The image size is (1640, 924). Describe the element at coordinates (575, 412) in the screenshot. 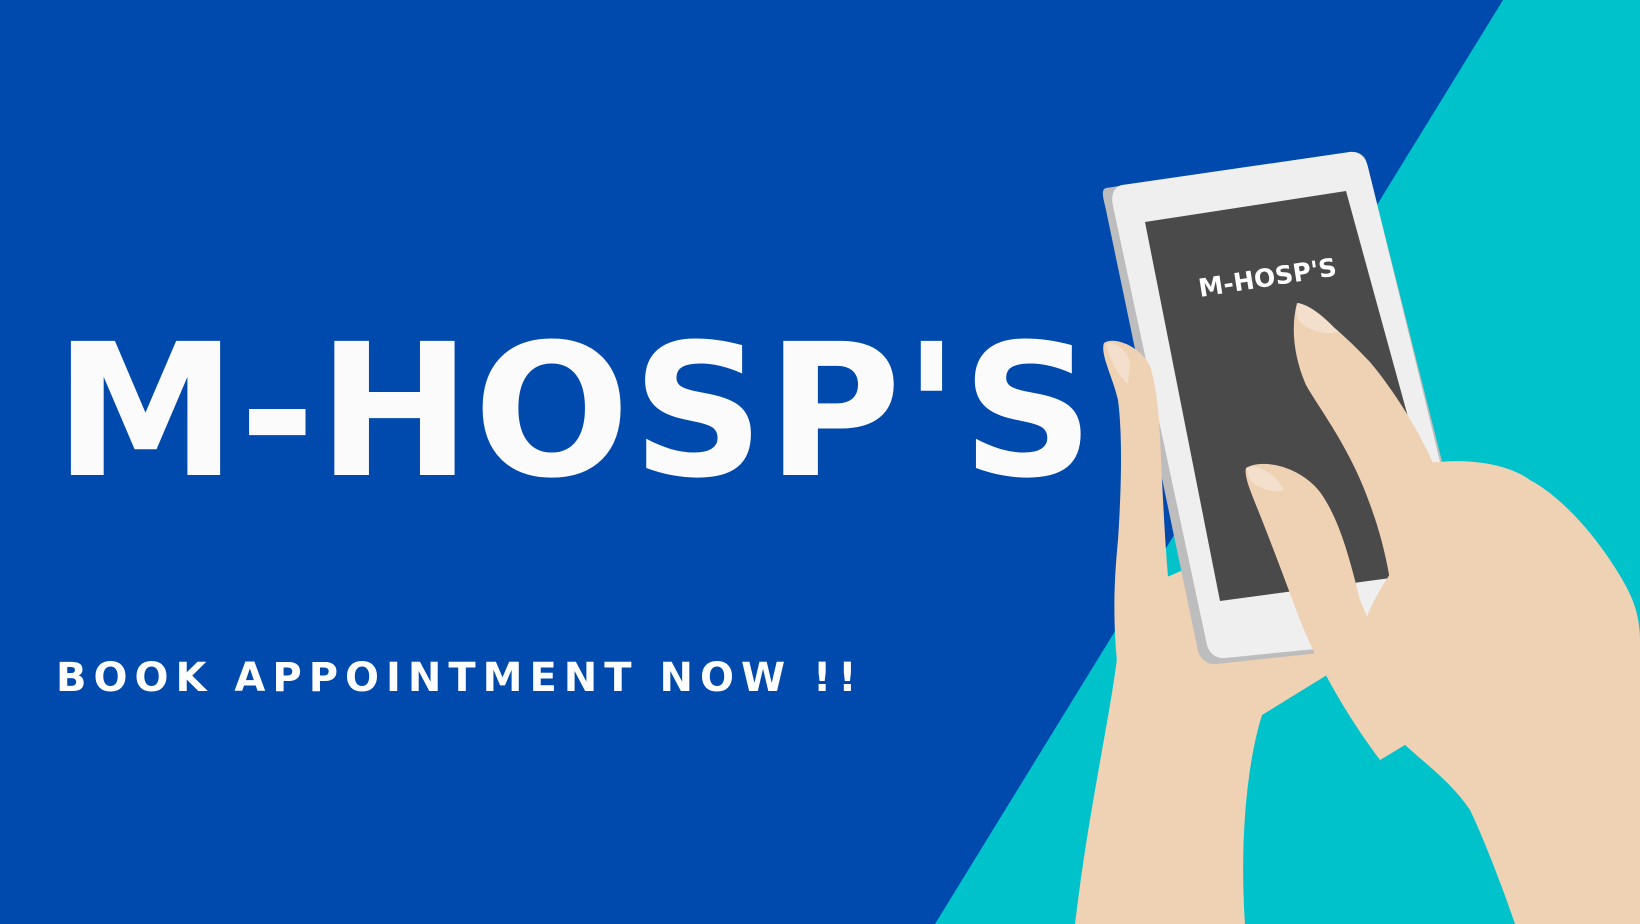

I see `brand-title: M-HOSP'S` at that location.